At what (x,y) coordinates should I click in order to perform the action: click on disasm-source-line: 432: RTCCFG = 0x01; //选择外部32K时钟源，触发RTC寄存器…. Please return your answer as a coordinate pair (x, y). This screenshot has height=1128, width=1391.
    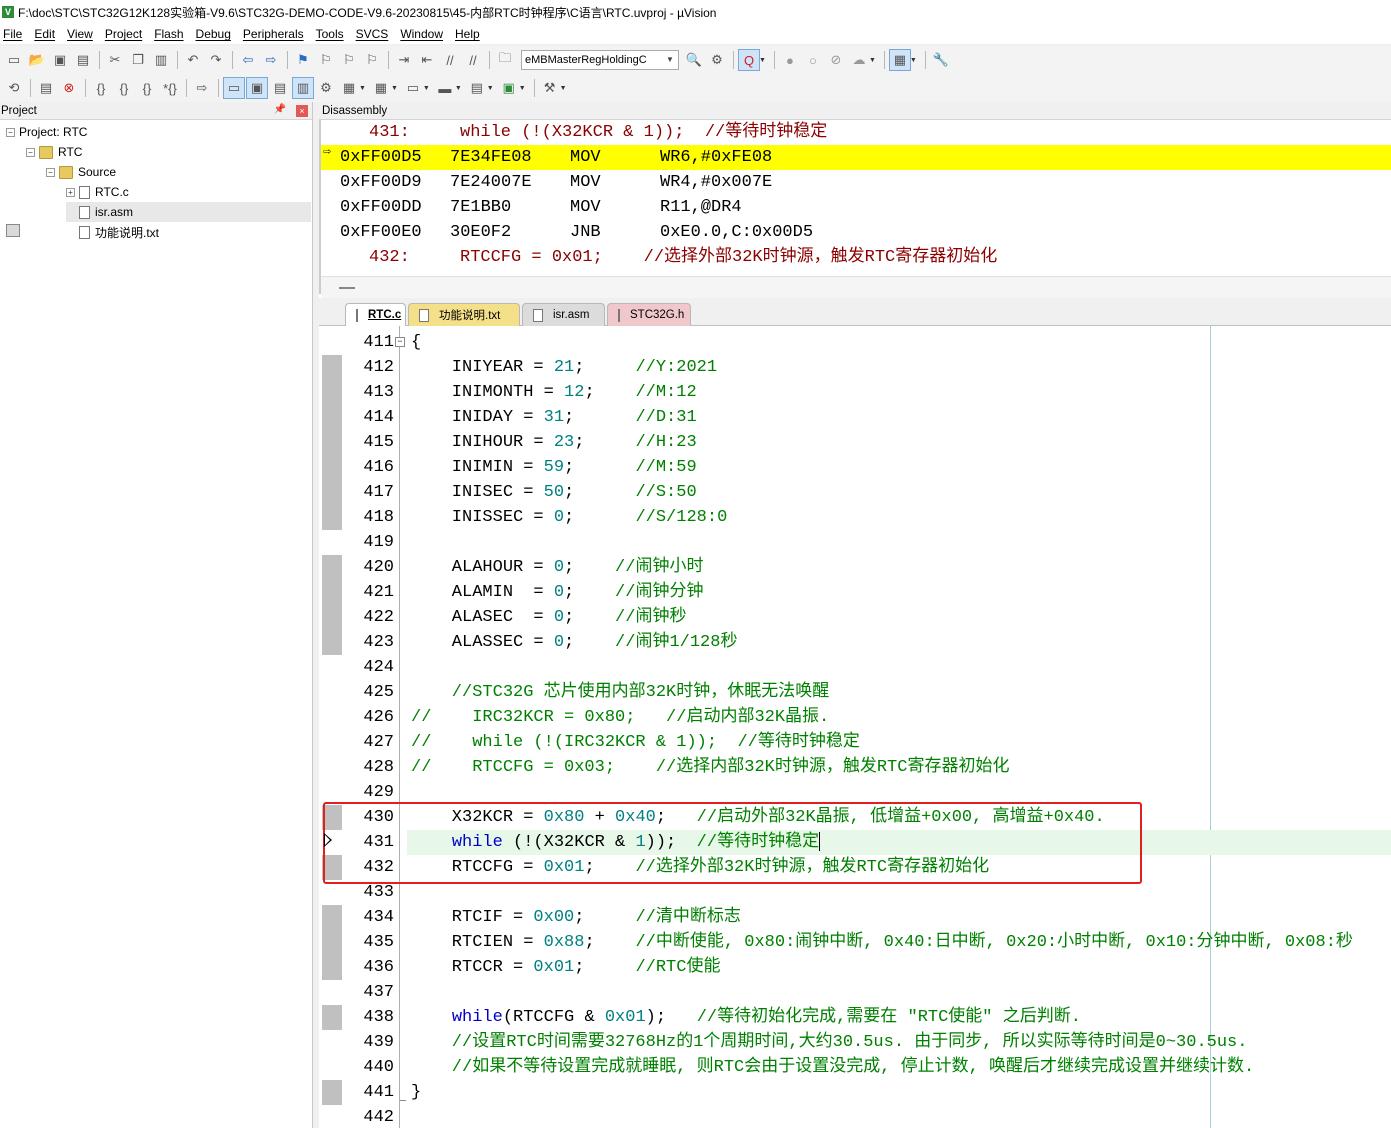
    Looking at the image, I should click on (856, 257).